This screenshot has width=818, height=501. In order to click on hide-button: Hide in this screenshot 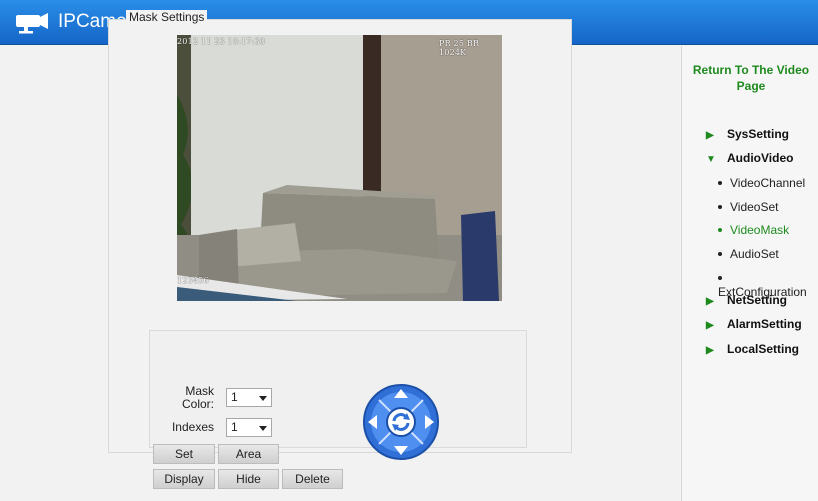, I will do `click(248, 479)`.